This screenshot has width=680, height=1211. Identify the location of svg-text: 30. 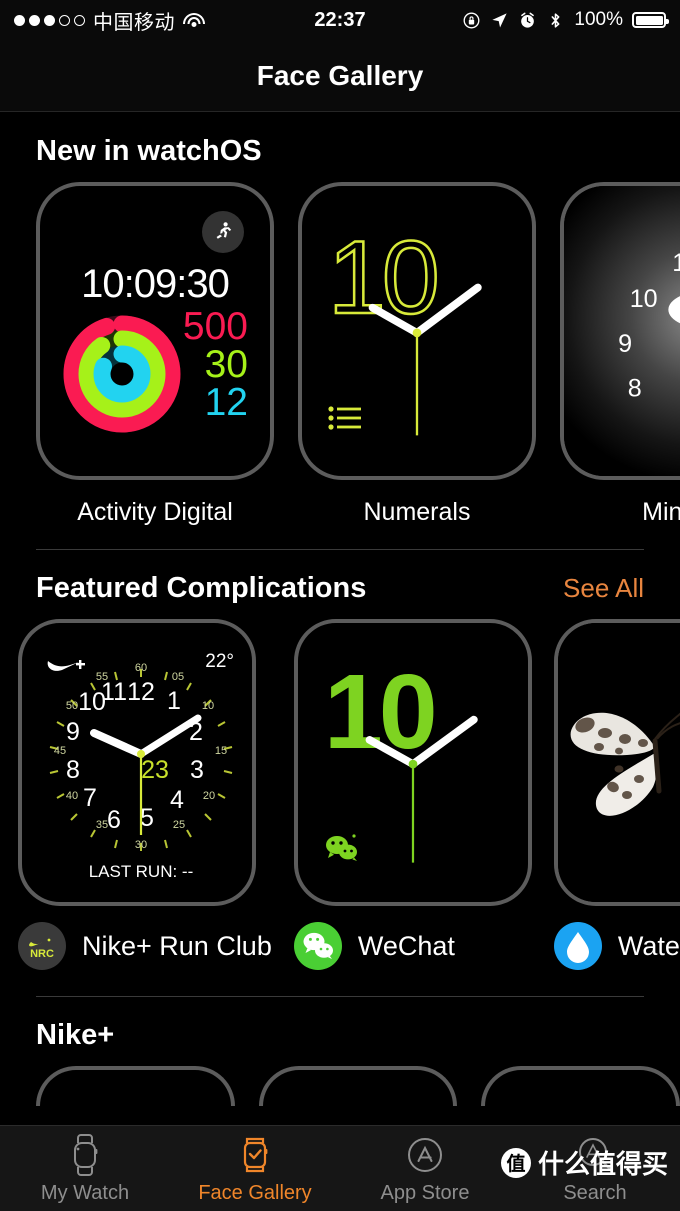
(141, 845).